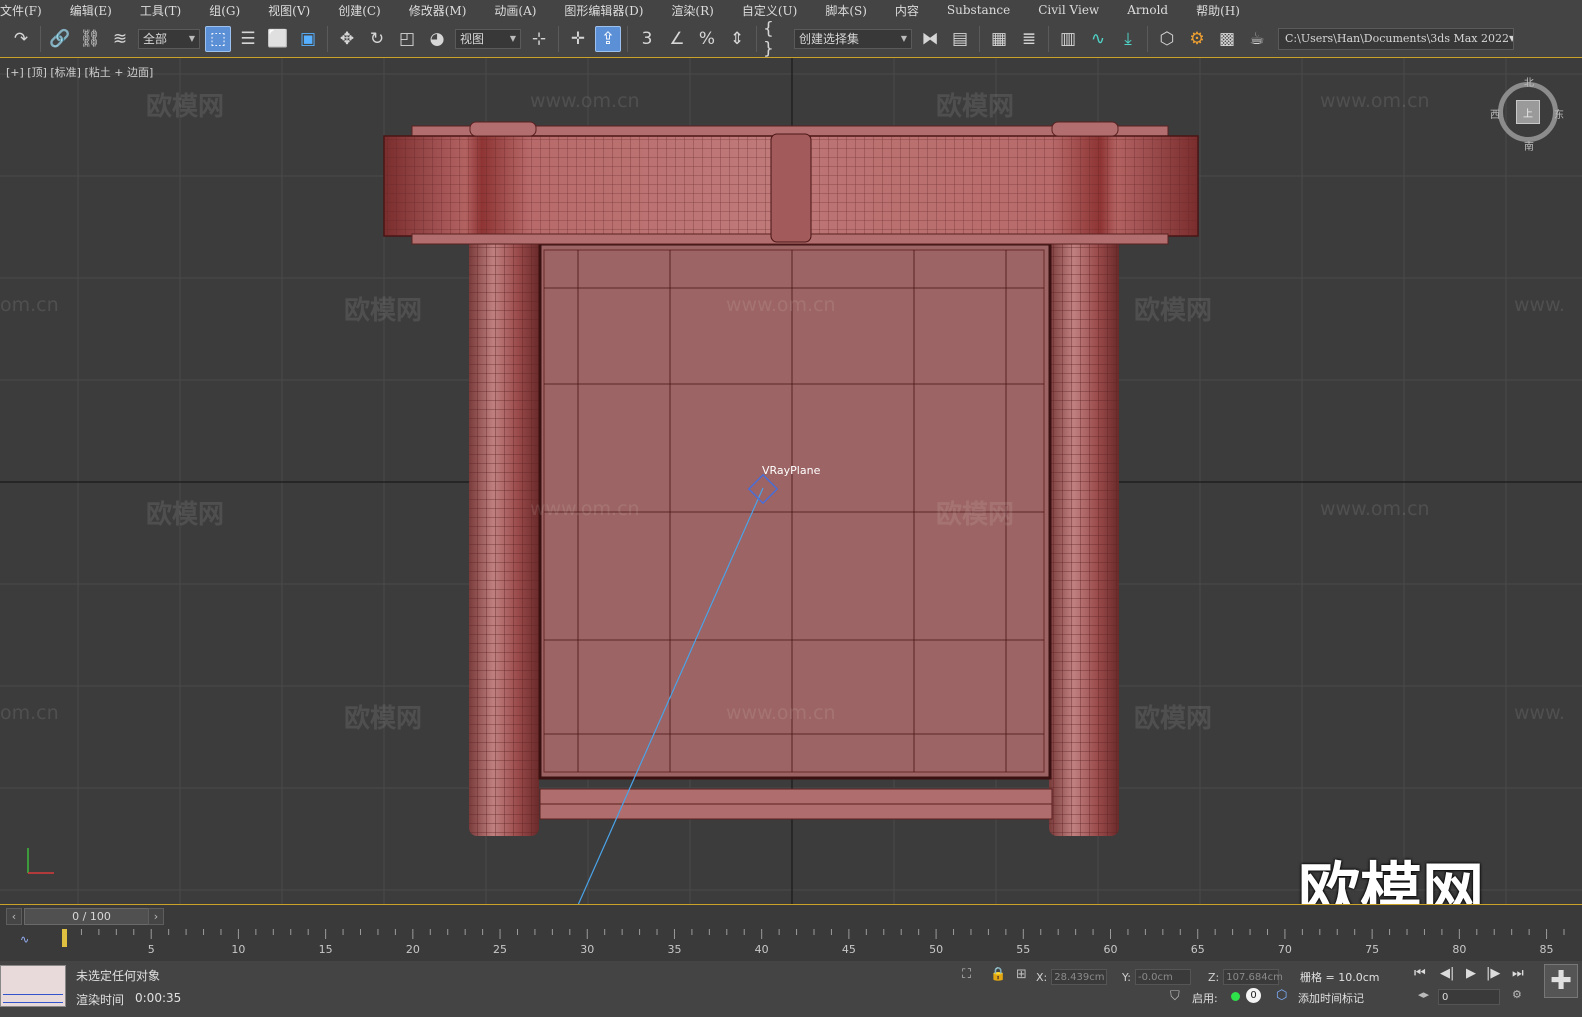  I want to click on viewport-label: [+] [顶] [标准] [粘土 + 边面], so click(79, 72).